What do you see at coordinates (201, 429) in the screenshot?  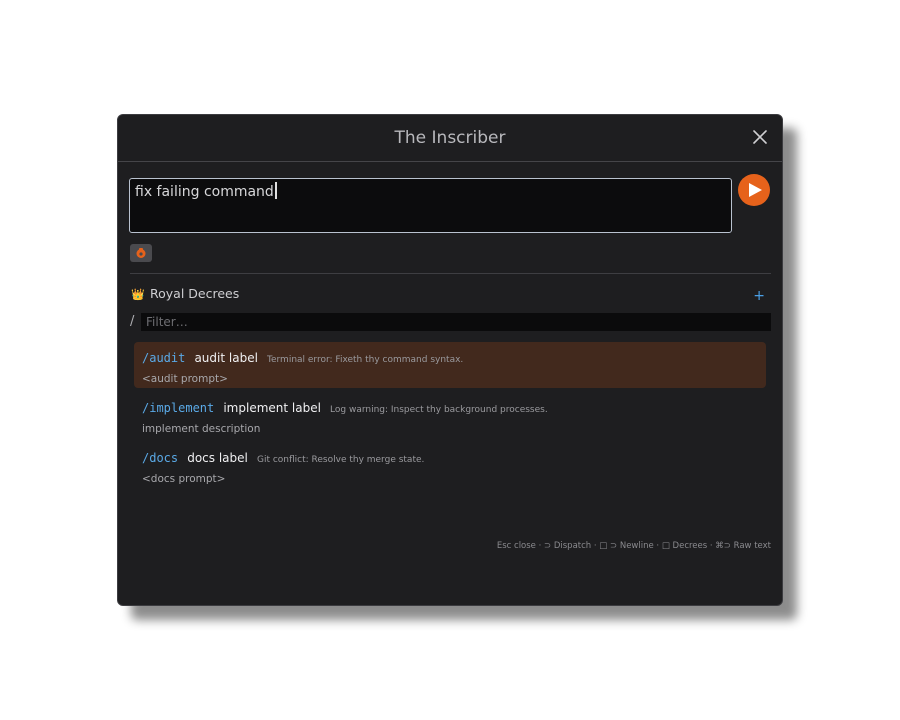 I see `command-description: implement description` at bounding box center [201, 429].